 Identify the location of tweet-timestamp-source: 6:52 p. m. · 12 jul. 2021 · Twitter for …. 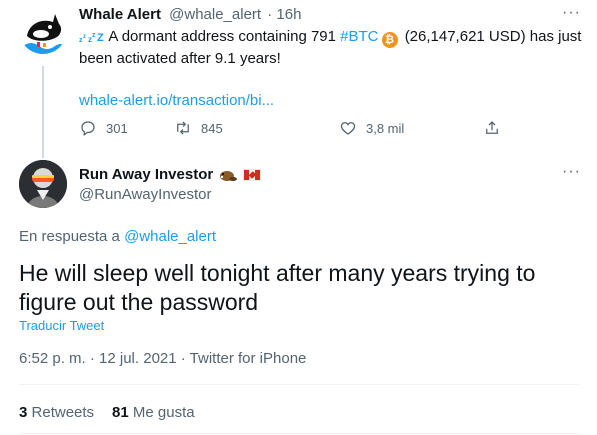
(162, 358).